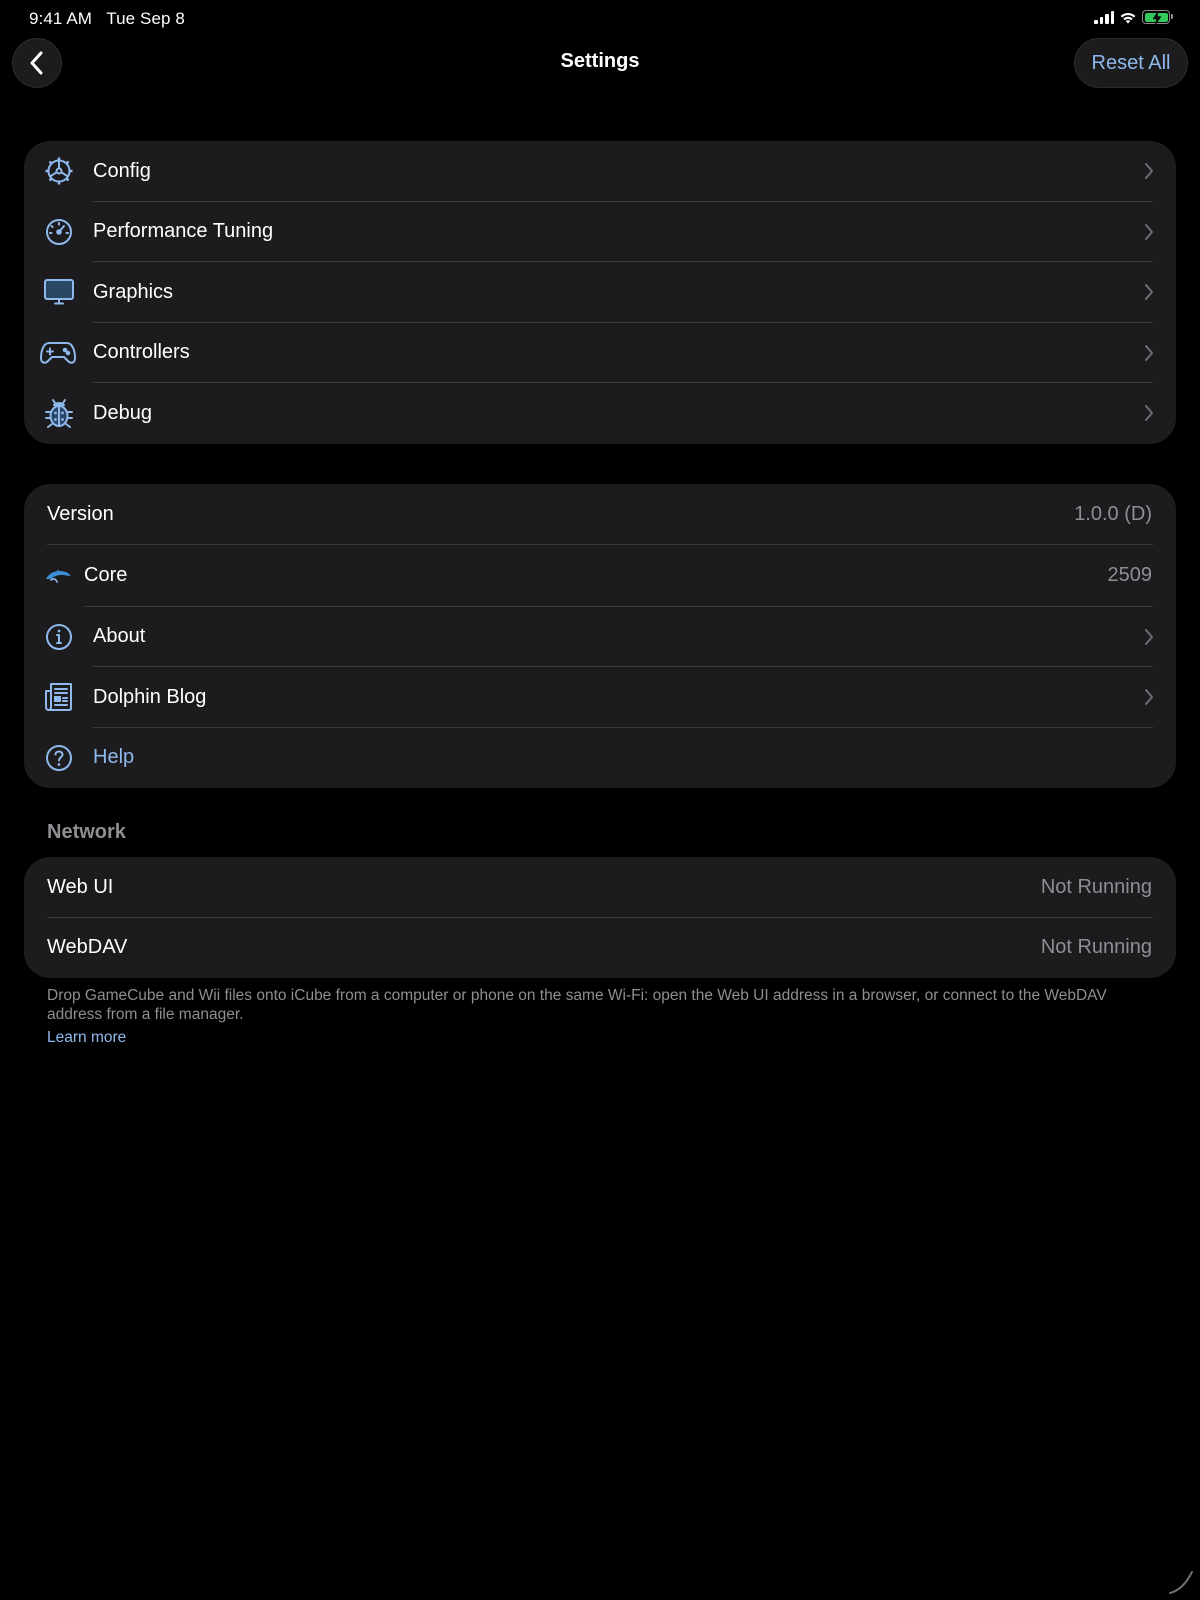 This screenshot has height=1600, width=1200. What do you see at coordinates (600, 887) in the screenshot?
I see `web-ui-row: Web UI Not Running` at bounding box center [600, 887].